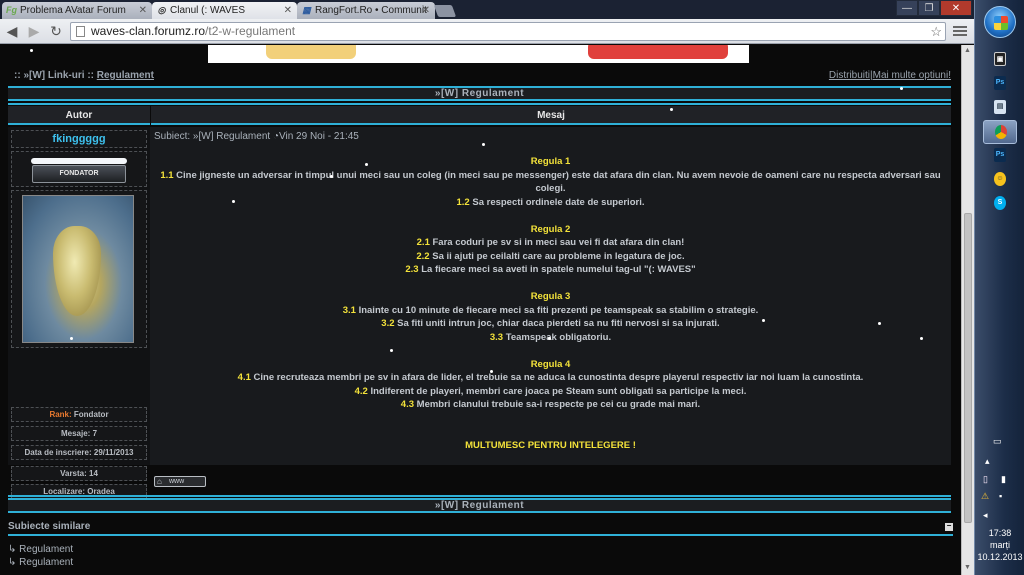  Describe the element at coordinates (658, 52) in the screenshot. I see `banner-red-button` at that location.